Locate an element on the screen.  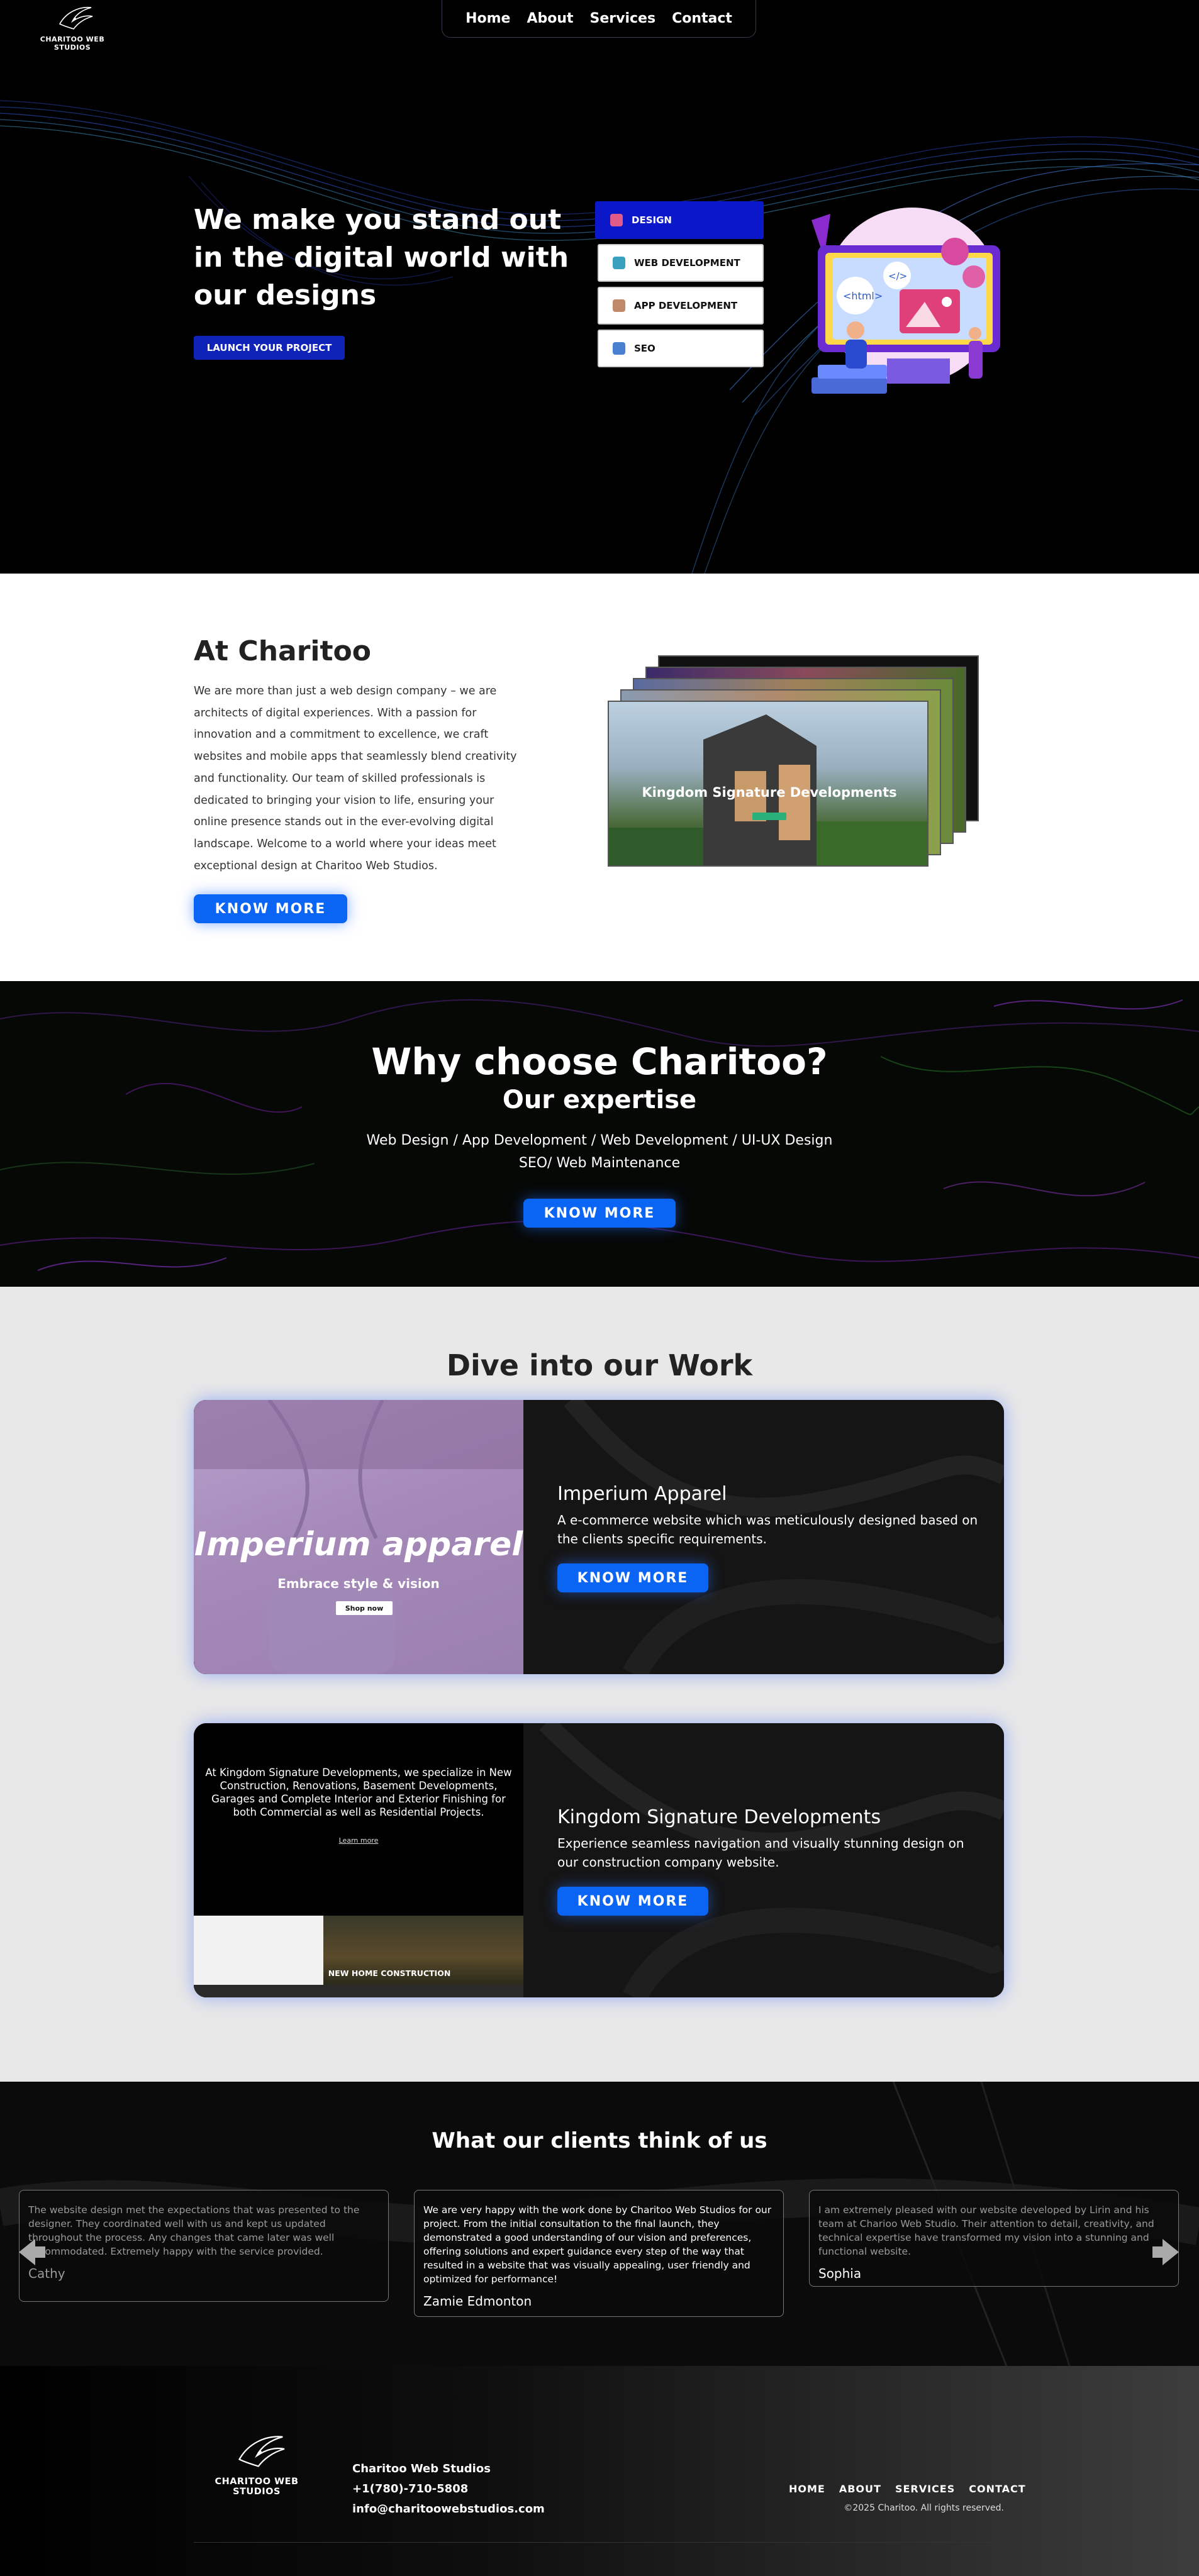
project-title: Imperium Apparel is located at coordinates (642, 1494).